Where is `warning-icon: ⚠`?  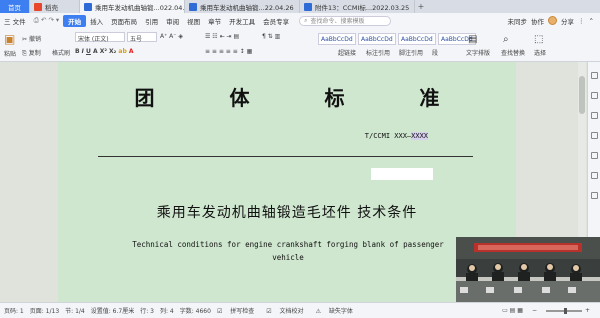
warning-icon: ⚠ is located at coordinates (319, 311).